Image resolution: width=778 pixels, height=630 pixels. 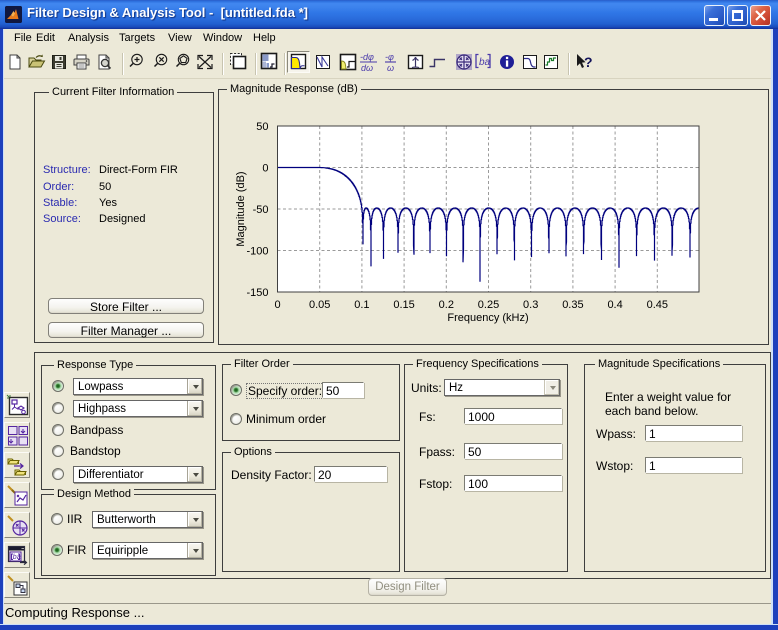 I want to click on svg-text: 0.2, so click(x=446, y=305).